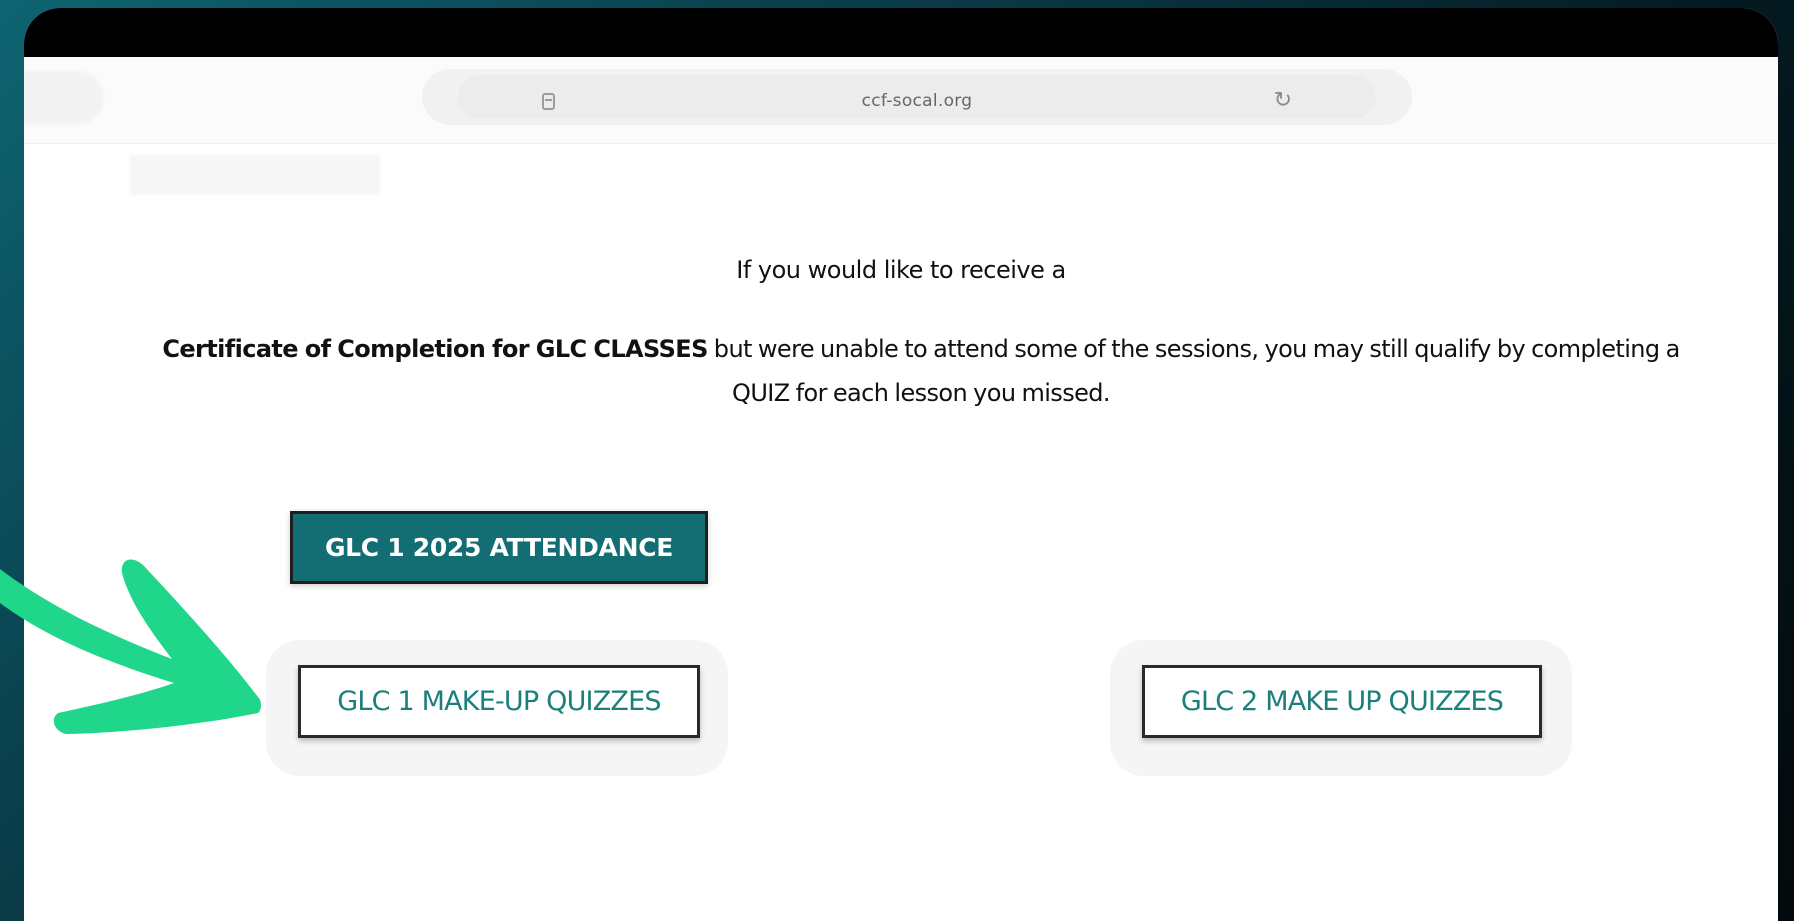 The height and width of the screenshot is (921, 1794). What do you see at coordinates (901, 270) in the screenshot?
I see `intro-text: If you would like to receive a` at bounding box center [901, 270].